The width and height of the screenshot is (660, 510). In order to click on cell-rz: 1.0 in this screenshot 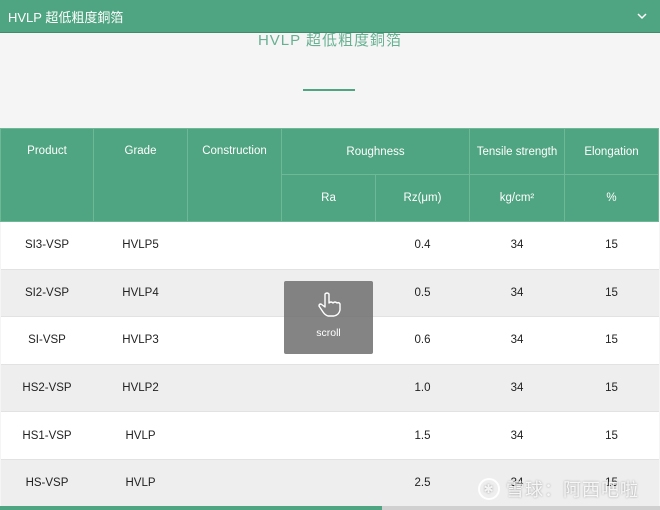, I will do `click(422, 388)`.